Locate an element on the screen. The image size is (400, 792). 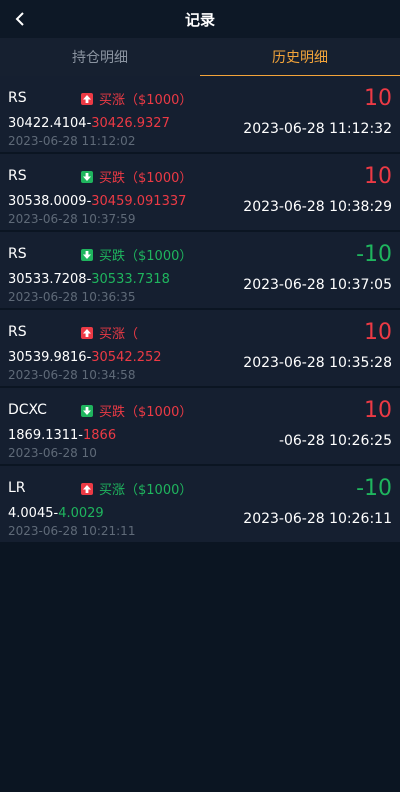
tab-bar: 持仓明细 历史明细 is located at coordinates (200, 57).